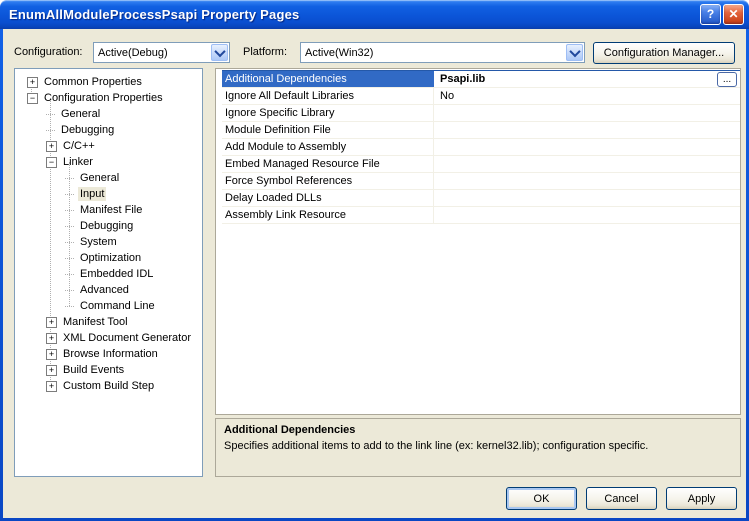 This screenshot has height=521, width=749. I want to click on property-name: Add Module to Assembly, so click(328, 147).